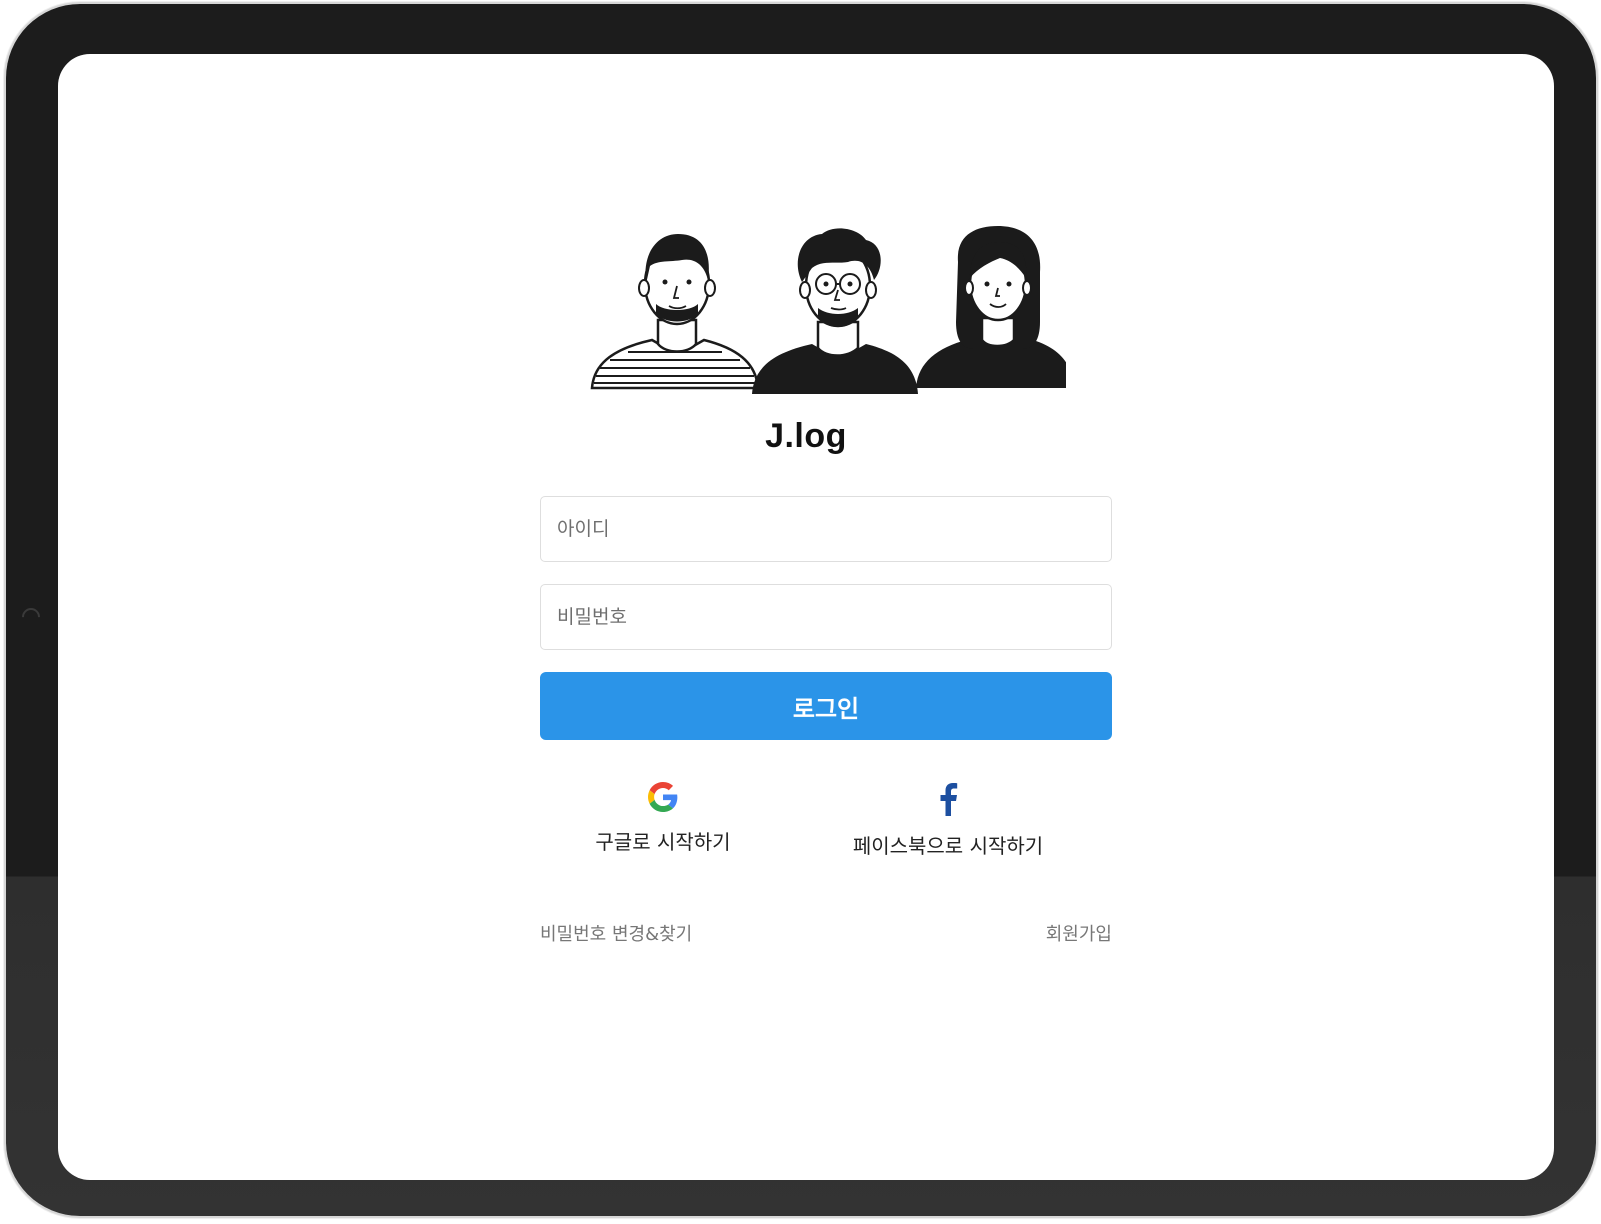 Image resolution: width=1601 pixels, height=1224 pixels. What do you see at coordinates (835, 311) in the screenshot?
I see `person-glasses` at bounding box center [835, 311].